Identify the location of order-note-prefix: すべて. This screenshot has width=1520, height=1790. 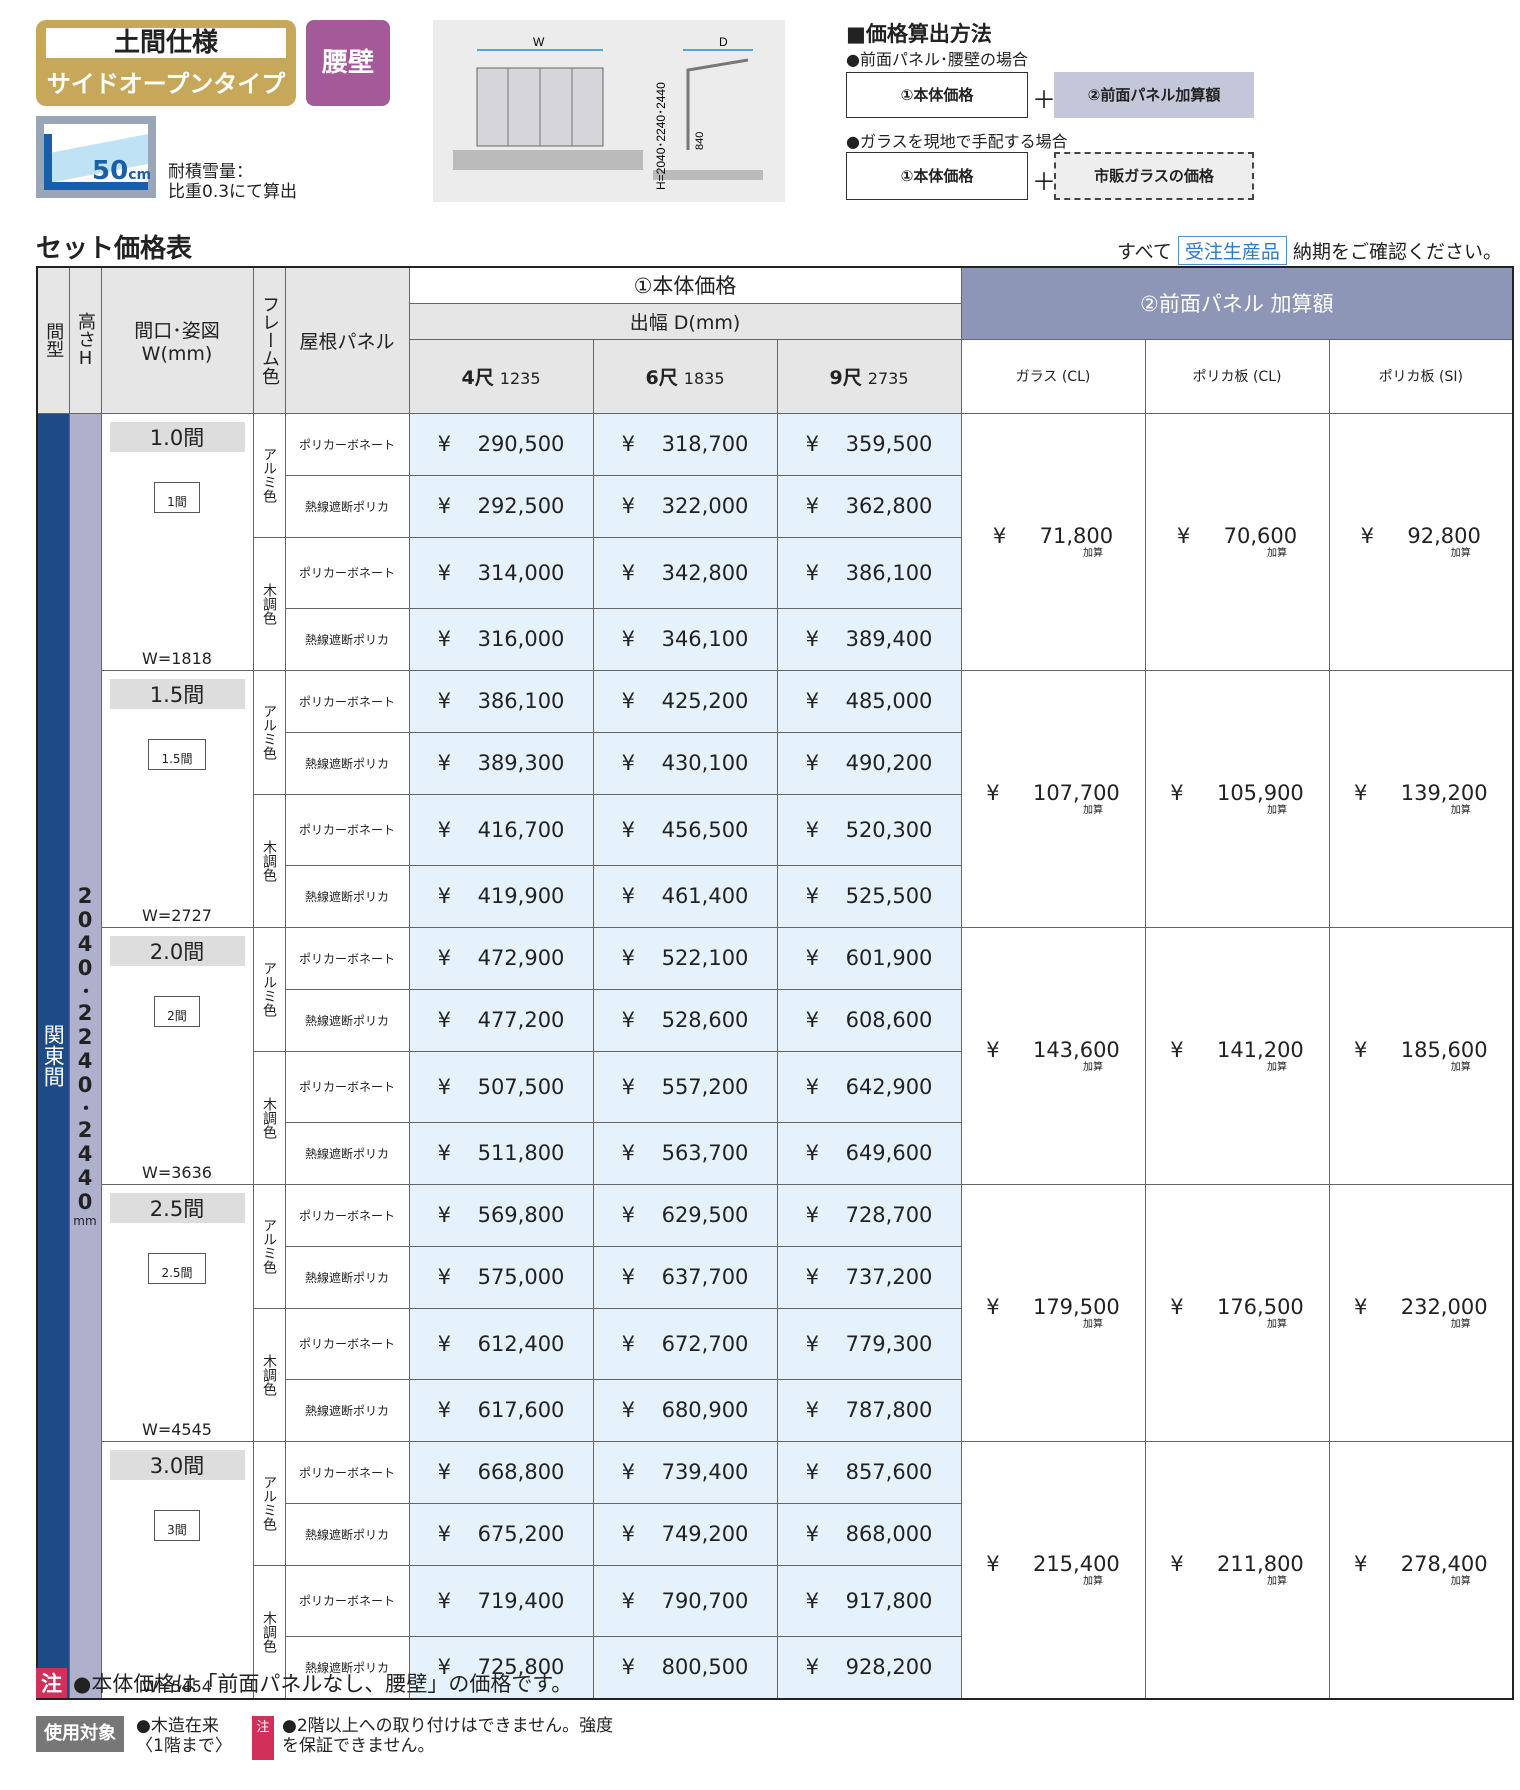
(1144, 252).